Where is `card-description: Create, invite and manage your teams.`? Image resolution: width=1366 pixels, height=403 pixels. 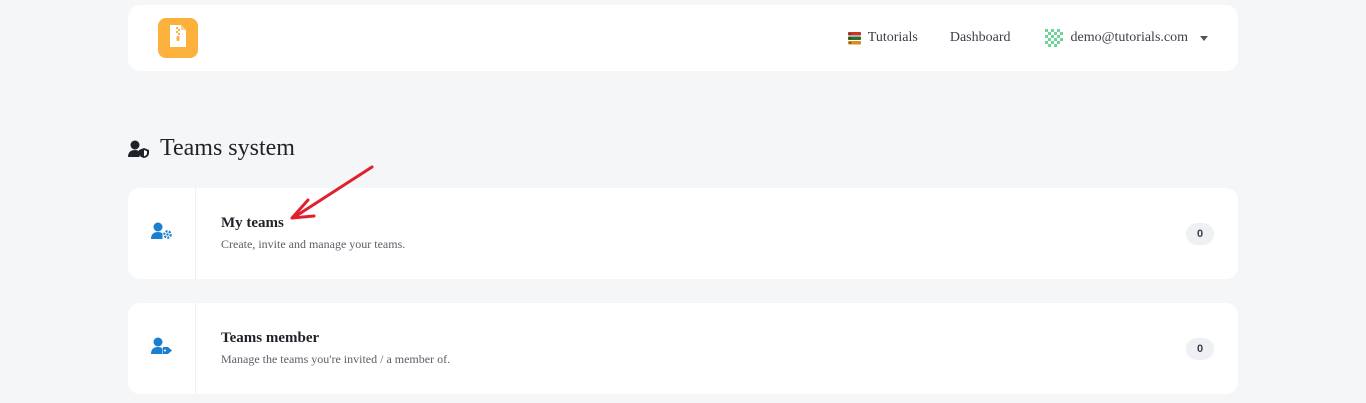 card-description: Create, invite and manage your teams. is located at coordinates (313, 244).